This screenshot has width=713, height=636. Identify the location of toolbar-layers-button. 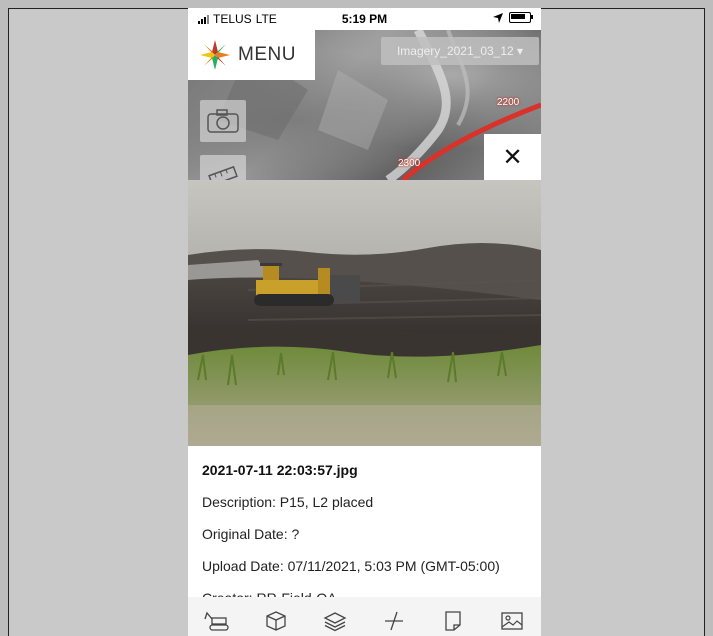
(335, 618).